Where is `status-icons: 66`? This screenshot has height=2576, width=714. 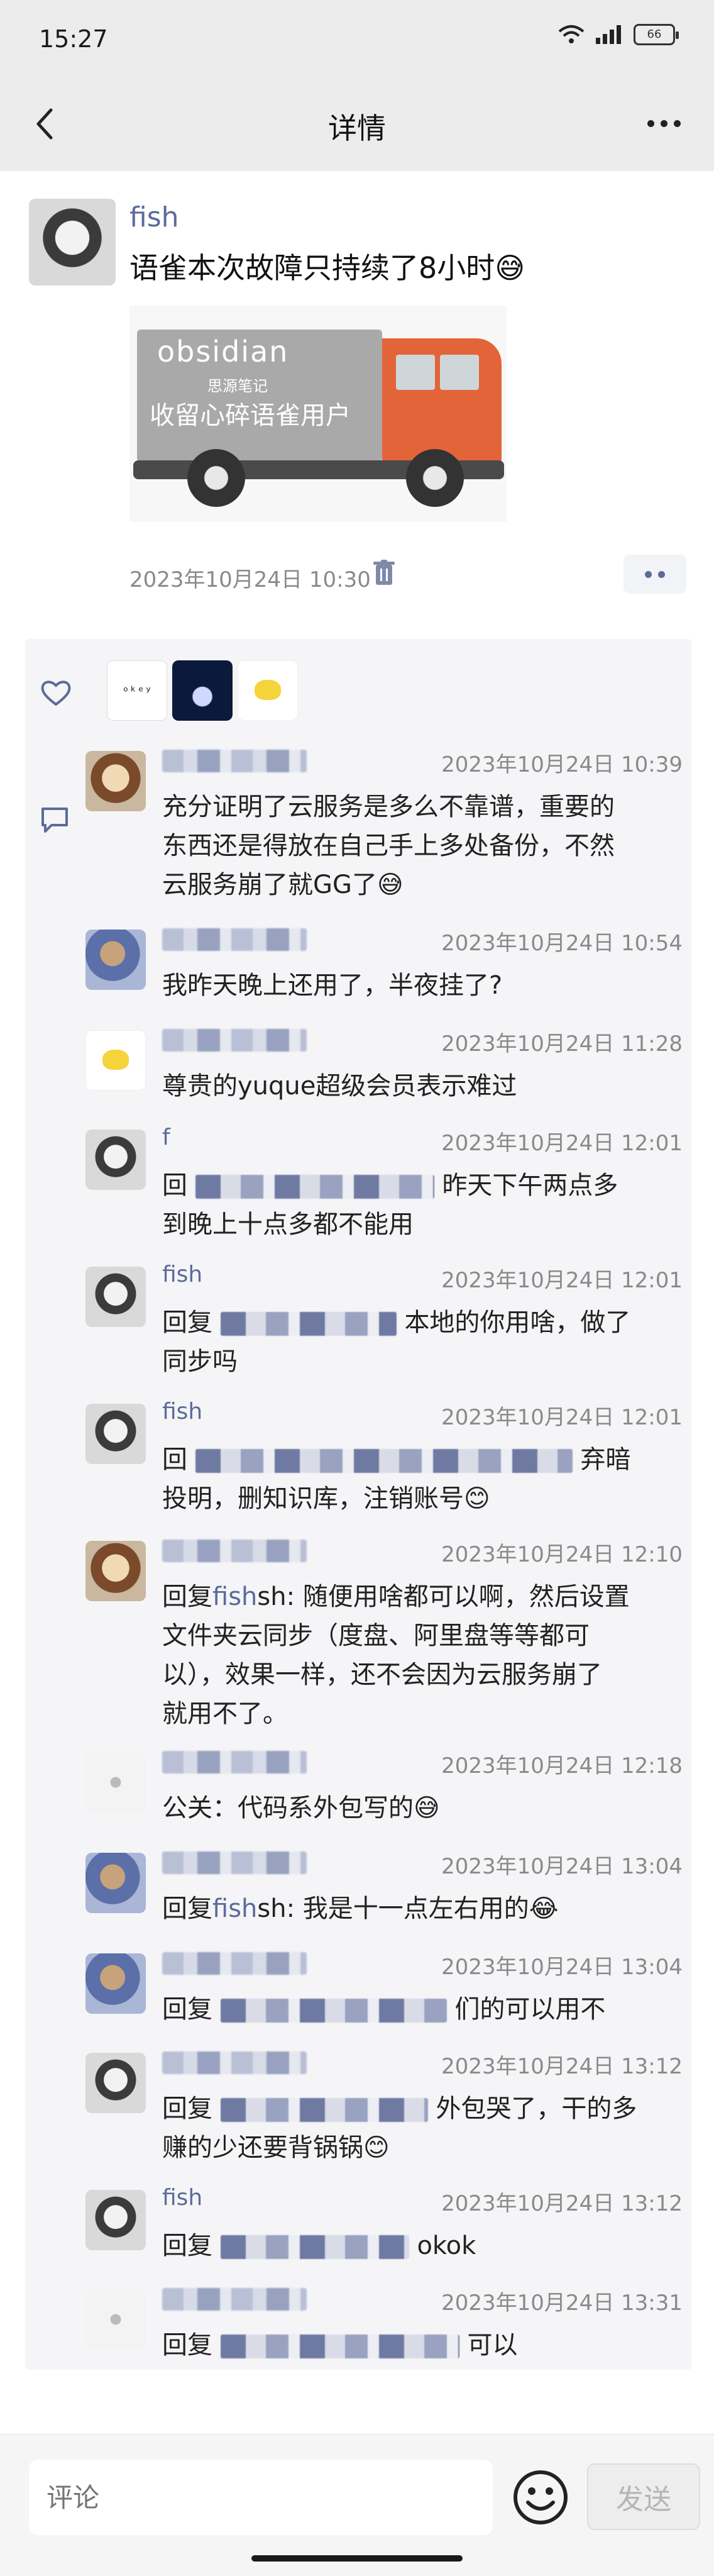 status-icons: 66 is located at coordinates (618, 34).